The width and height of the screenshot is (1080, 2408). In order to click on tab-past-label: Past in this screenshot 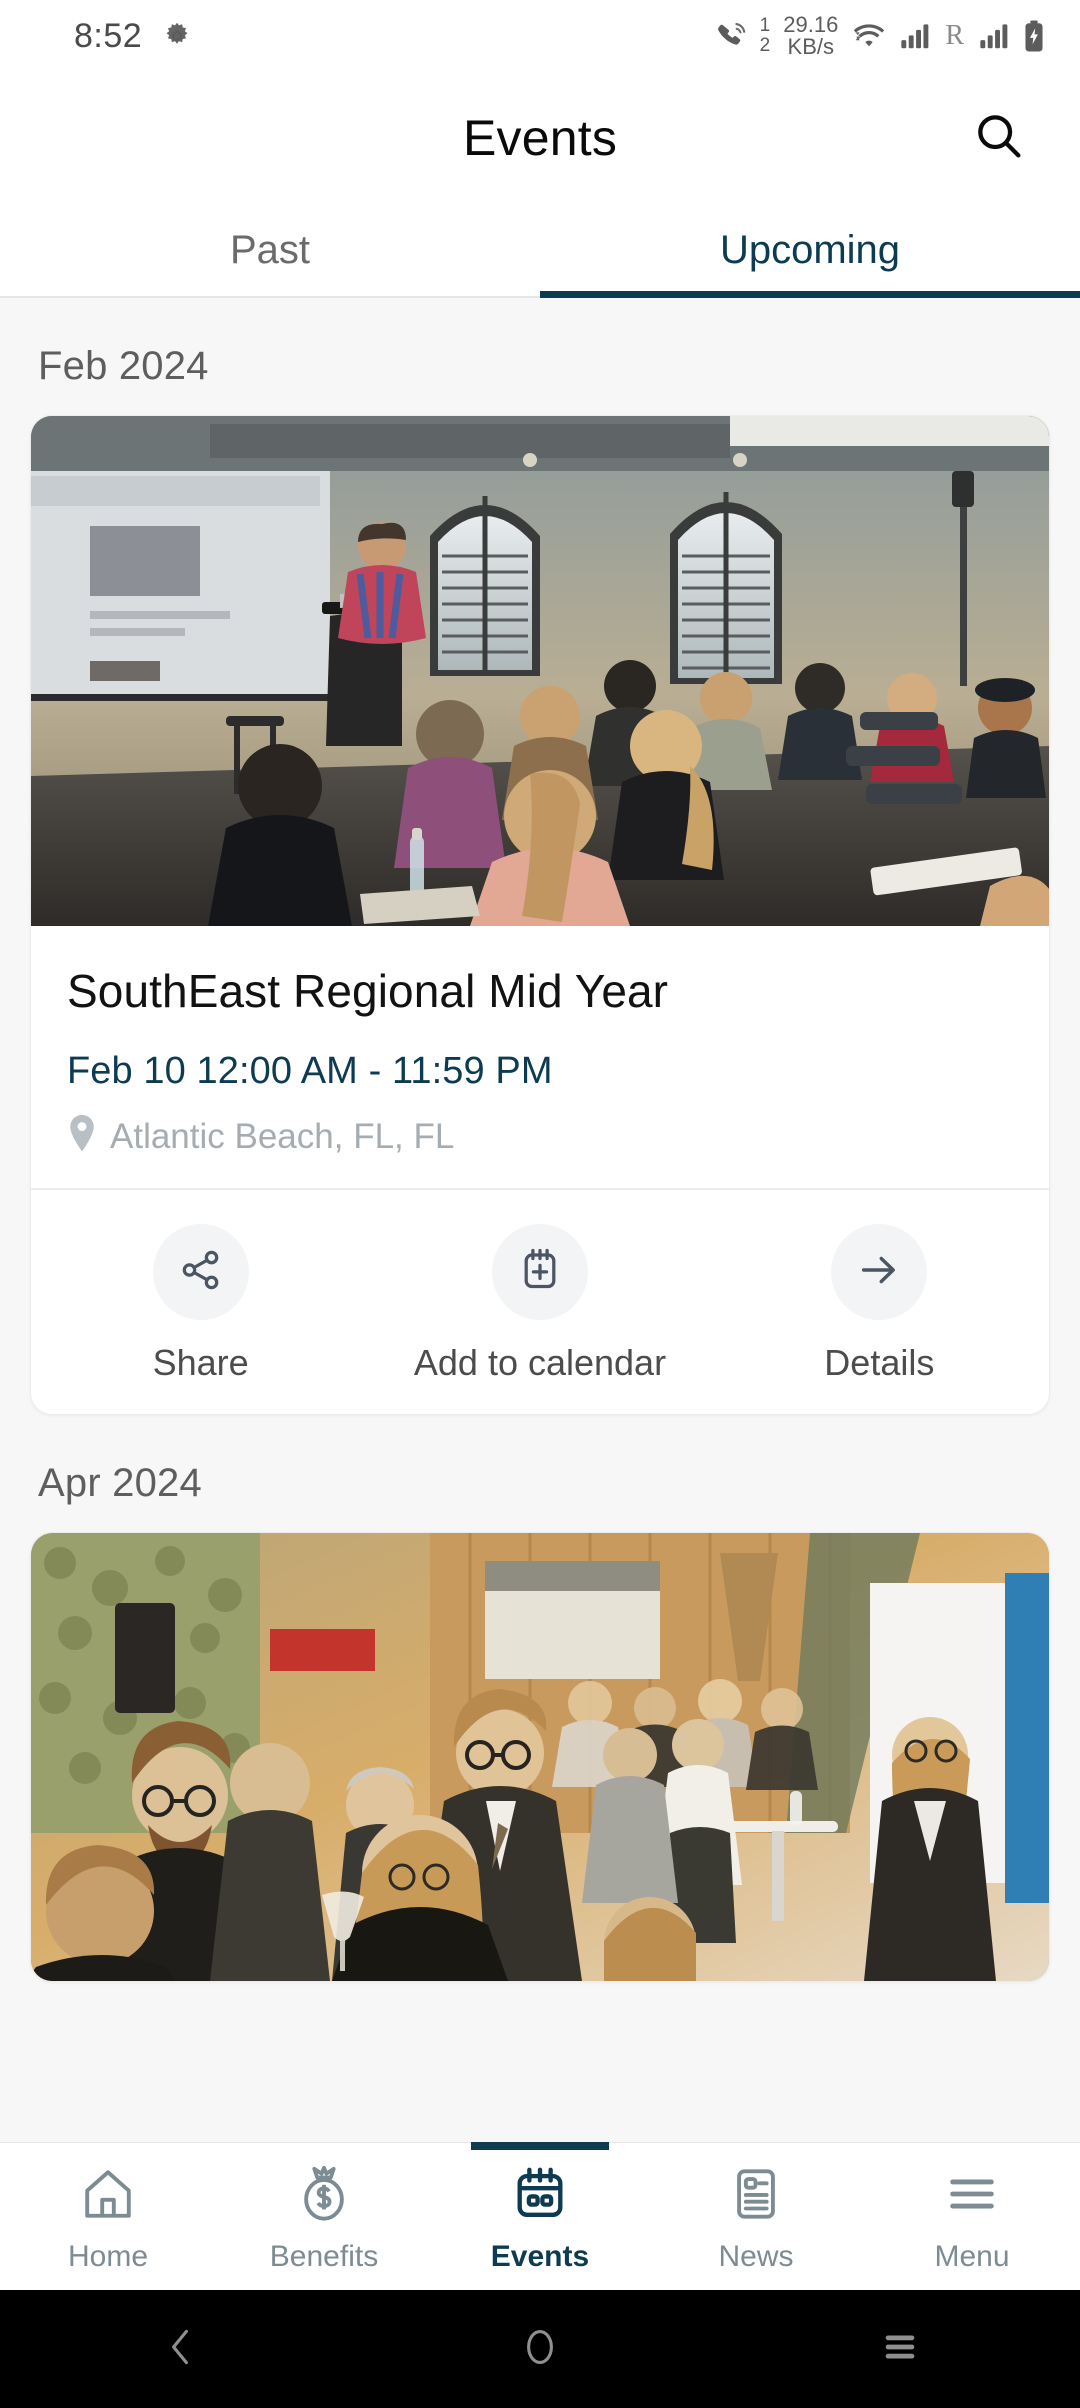, I will do `click(270, 249)`.